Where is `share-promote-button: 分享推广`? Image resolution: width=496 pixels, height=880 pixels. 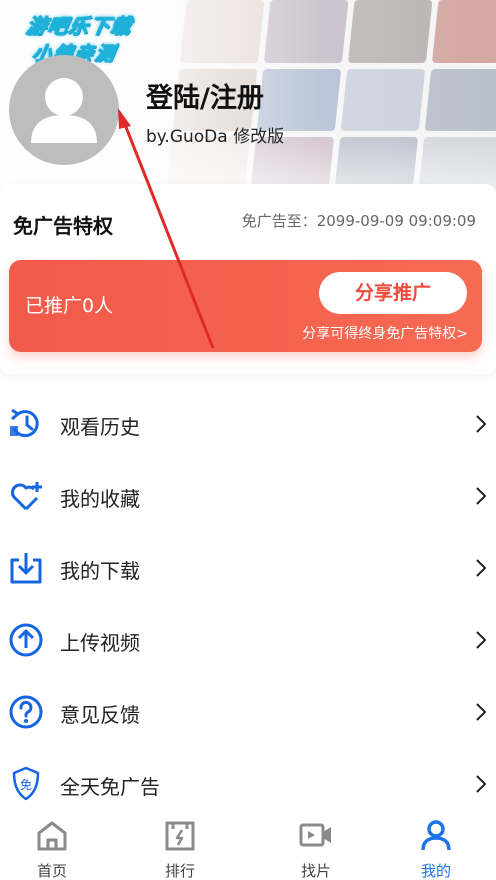 share-promote-button: 分享推广 is located at coordinates (393, 293).